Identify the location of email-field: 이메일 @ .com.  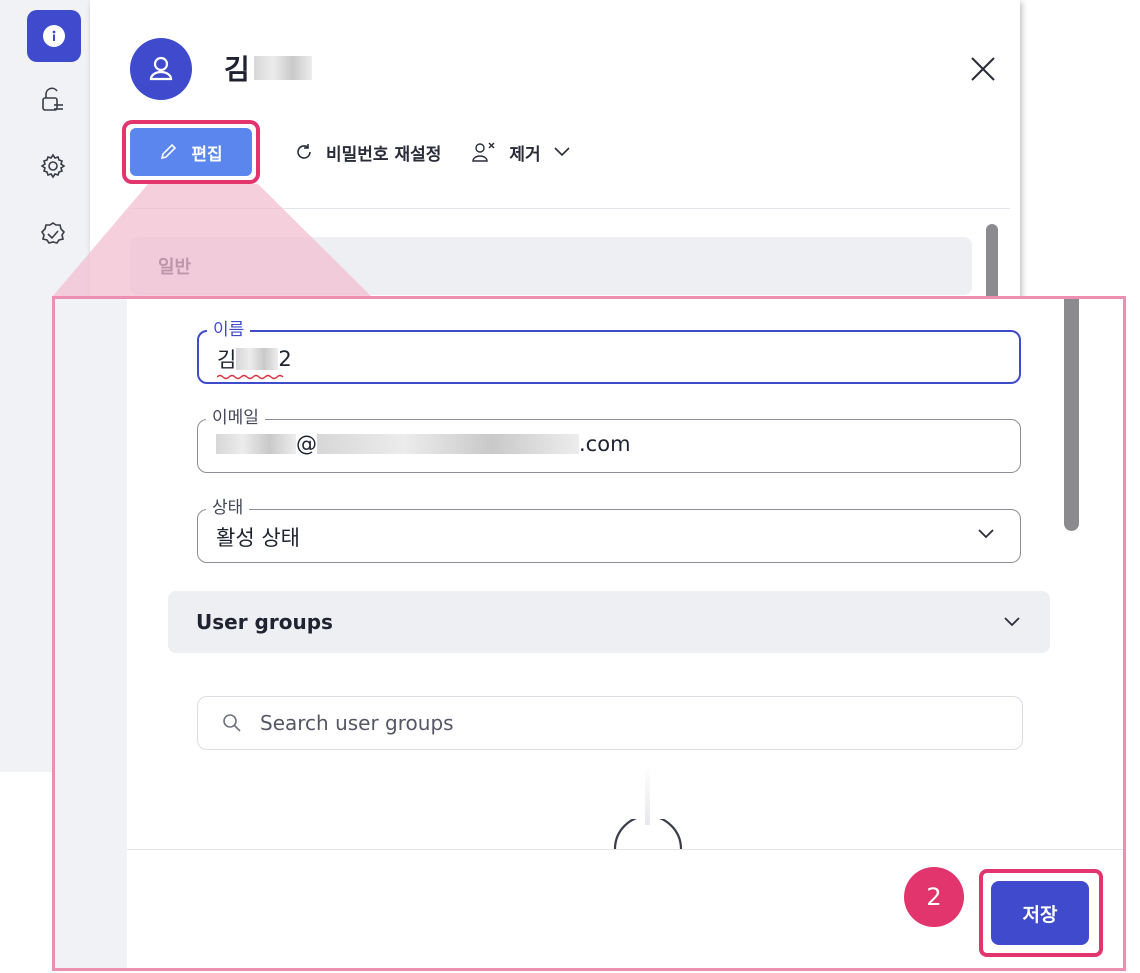
(609, 440).